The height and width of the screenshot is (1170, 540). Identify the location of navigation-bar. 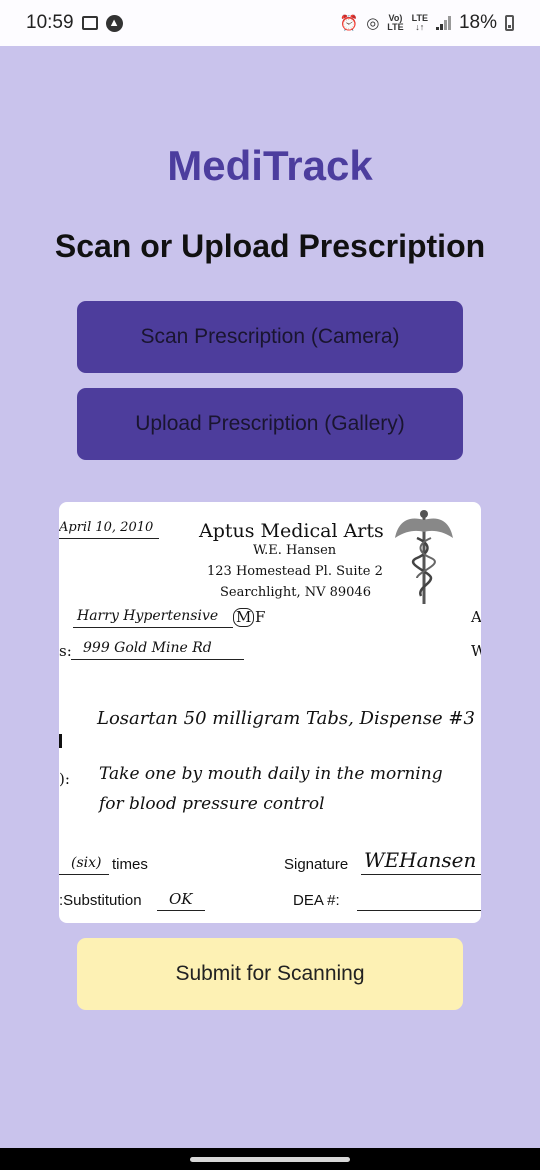
(270, 1159).